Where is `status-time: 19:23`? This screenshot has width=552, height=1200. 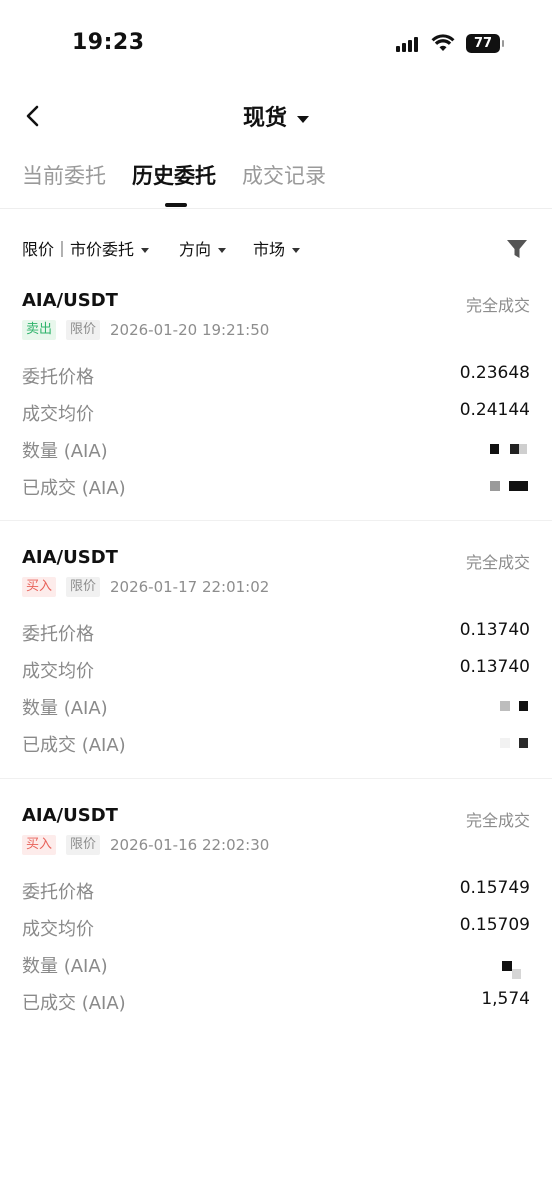 status-time: 19:23 is located at coordinates (108, 42).